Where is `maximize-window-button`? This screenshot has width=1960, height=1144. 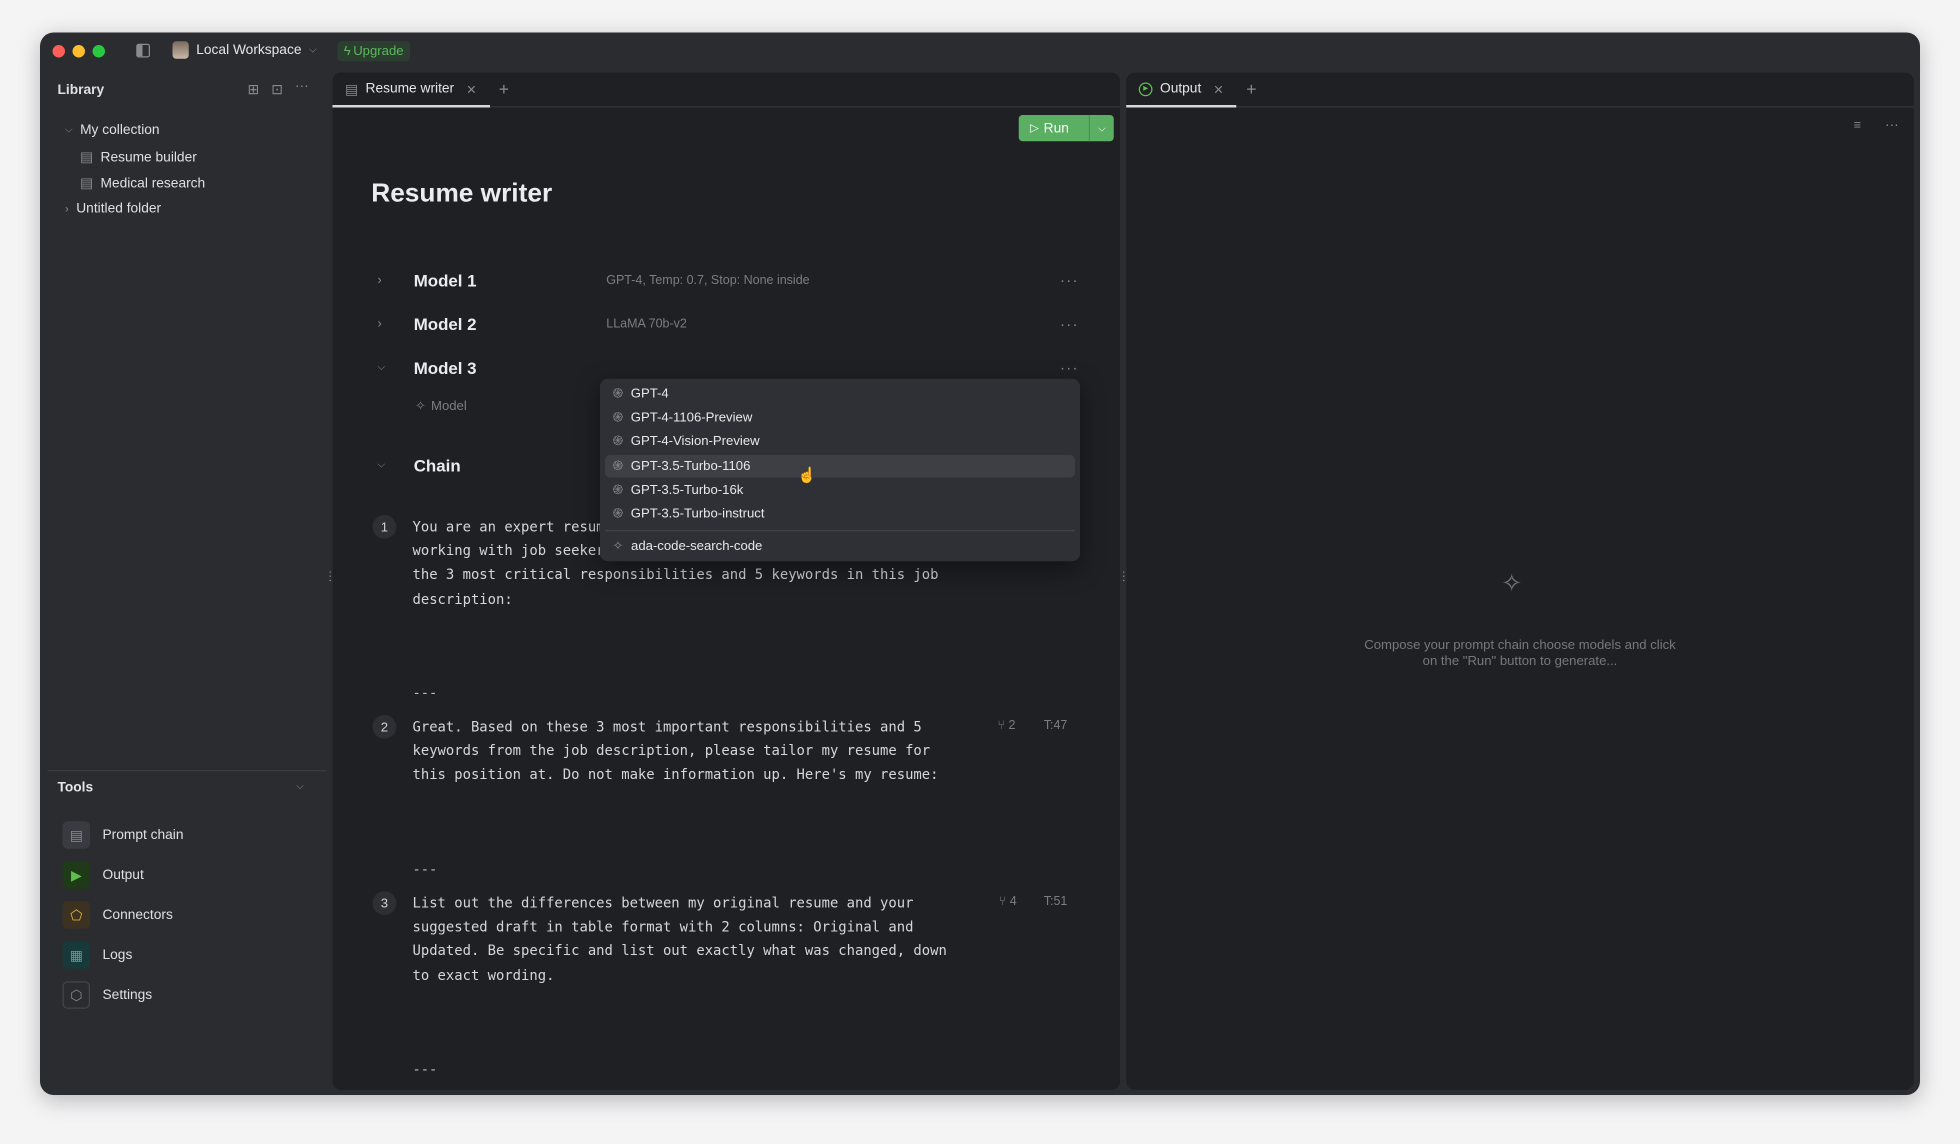
maximize-window-button is located at coordinates (98, 51).